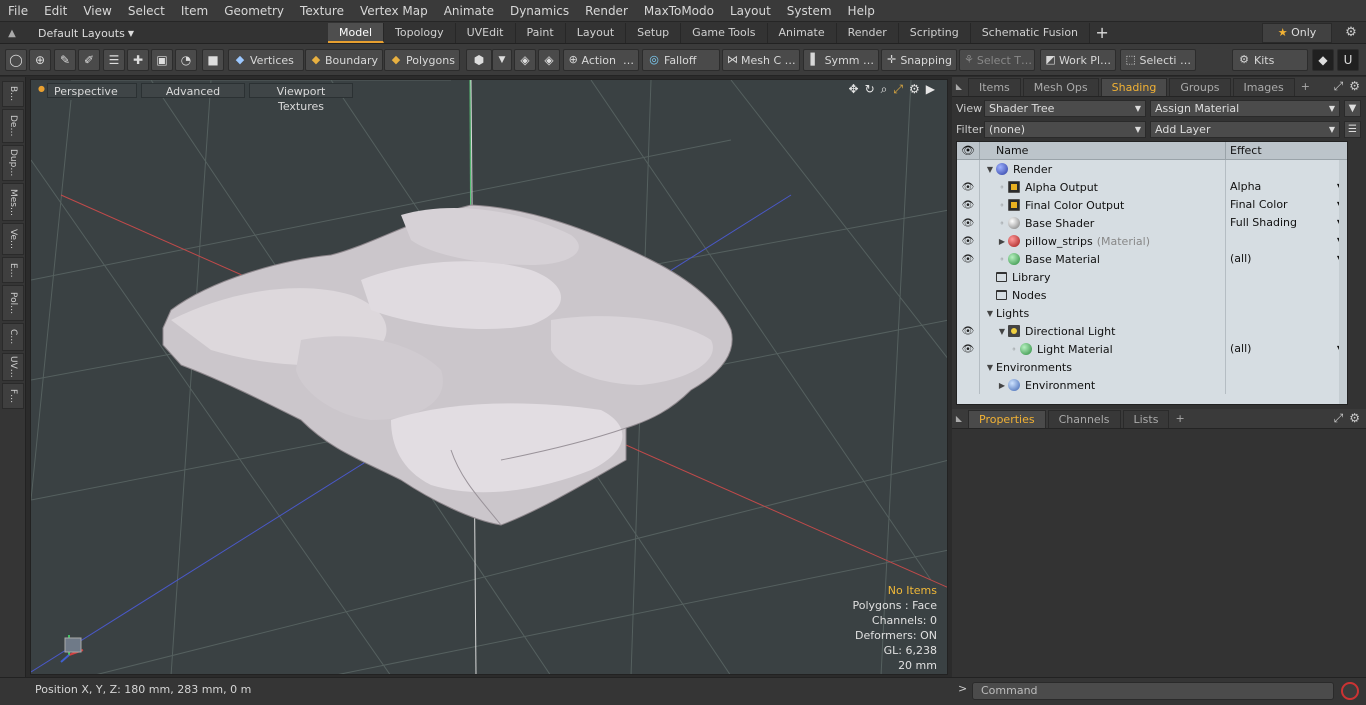 The height and width of the screenshot is (705, 1366). Describe the element at coordinates (1152, 331) in the screenshot. I see `tree-row: 👁 ▼ Directional Light` at that location.